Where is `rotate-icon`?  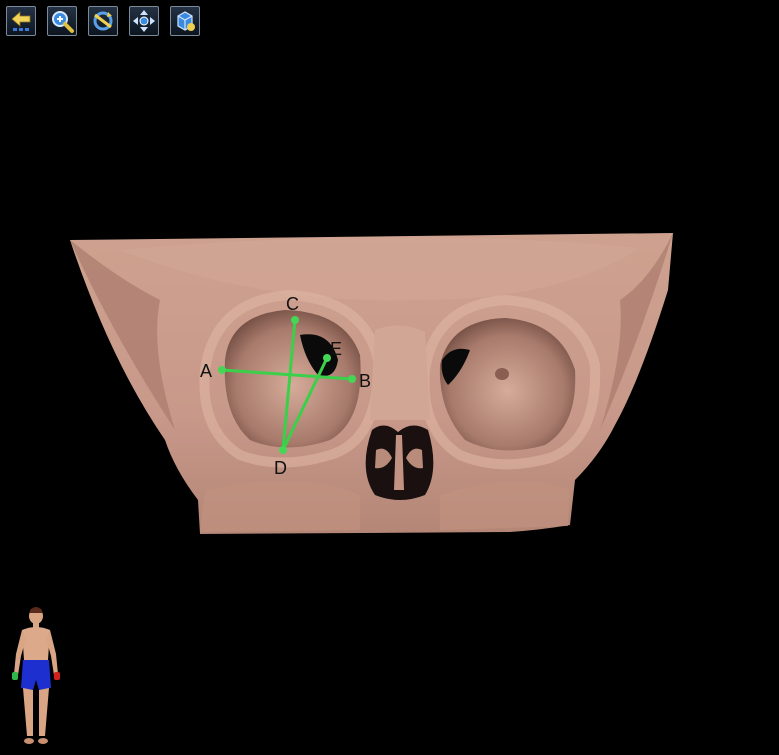 rotate-icon is located at coordinates (103, 21).